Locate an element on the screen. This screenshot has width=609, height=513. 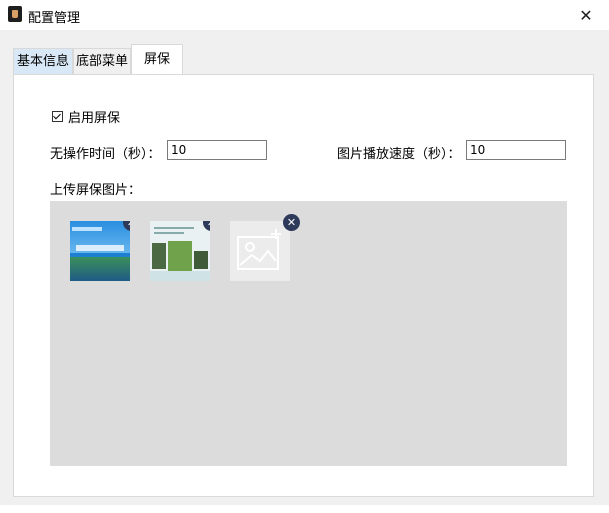
enable-screensaver-row: 启用屏保 is located at coordinates (86, 116).